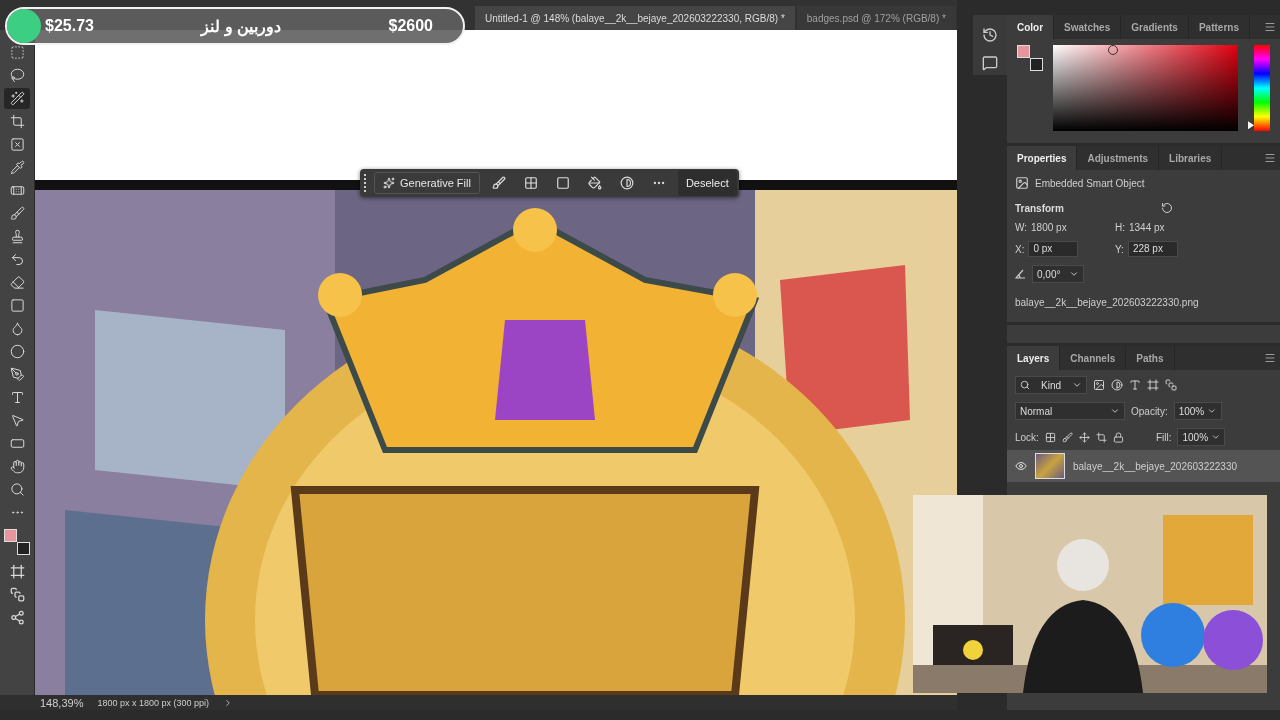 The width and height of the screenshot is (1280, 720). What do you see at coordinates (876, 18) in the screenshot?
I see `document-tab: badges.psd @ 172% (RGB/8) *` at bounding box center [876, 18].